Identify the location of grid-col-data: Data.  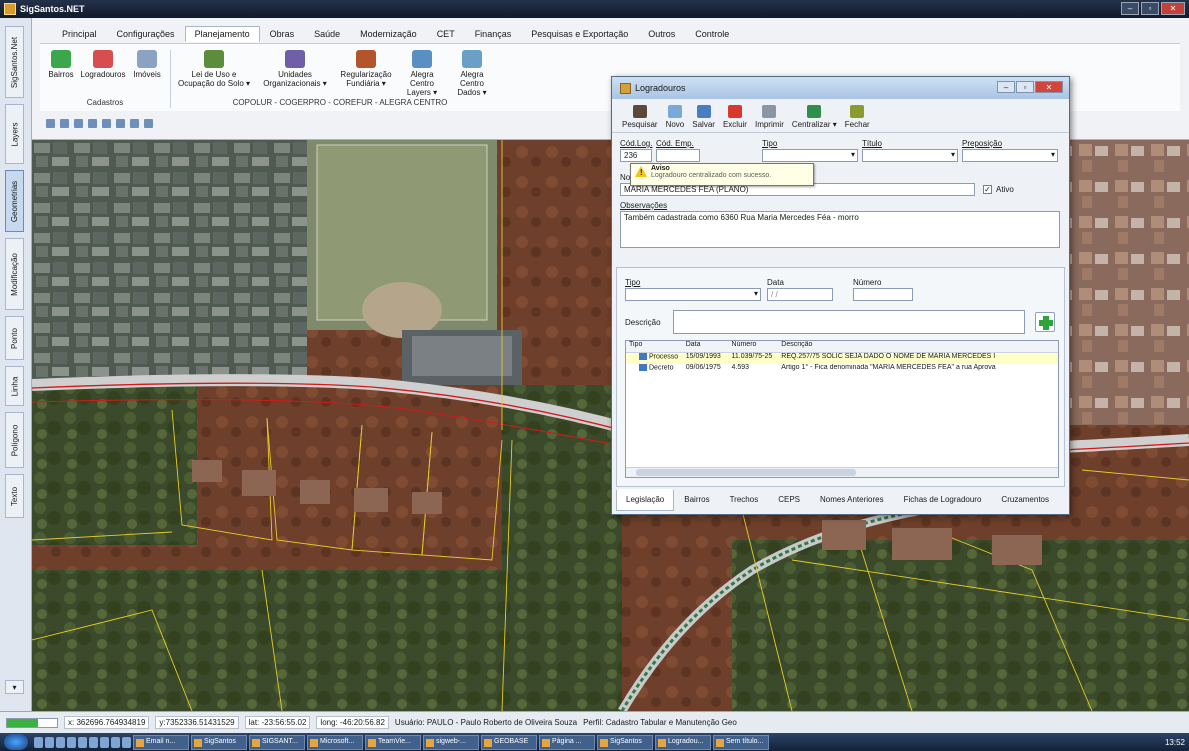
(709, 346).